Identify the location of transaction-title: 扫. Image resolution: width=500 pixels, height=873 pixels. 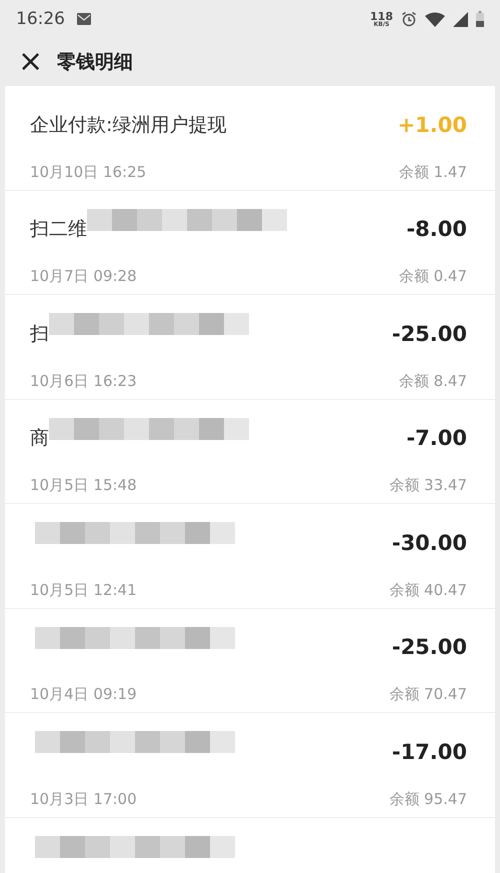
(40, 334).